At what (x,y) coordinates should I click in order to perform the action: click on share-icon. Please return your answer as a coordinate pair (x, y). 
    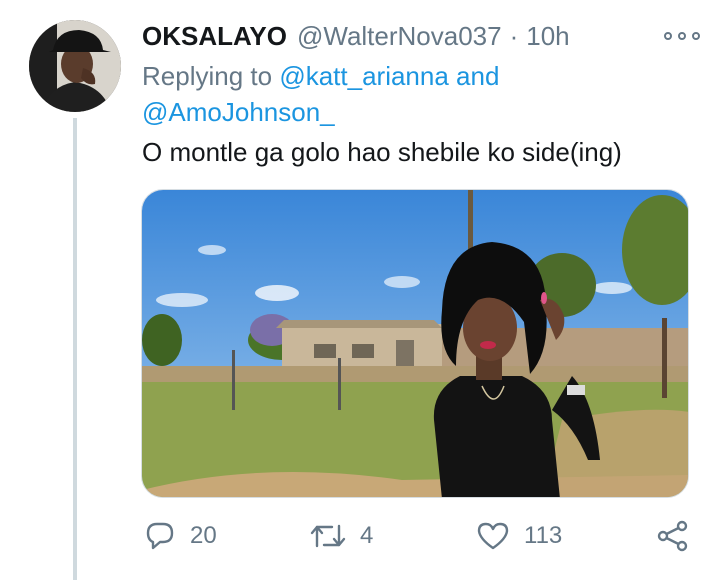
    Looking at the image, I should click on (672, 536).